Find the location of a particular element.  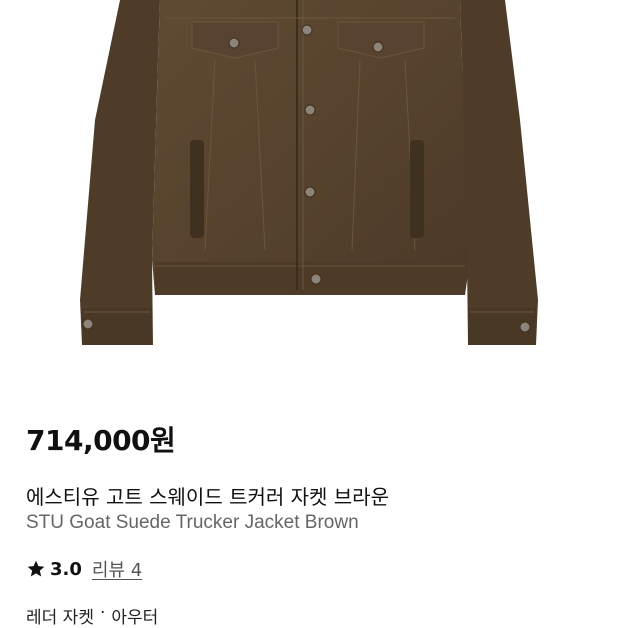

product-price: 714,000원 is located at coordinates (101, 440).